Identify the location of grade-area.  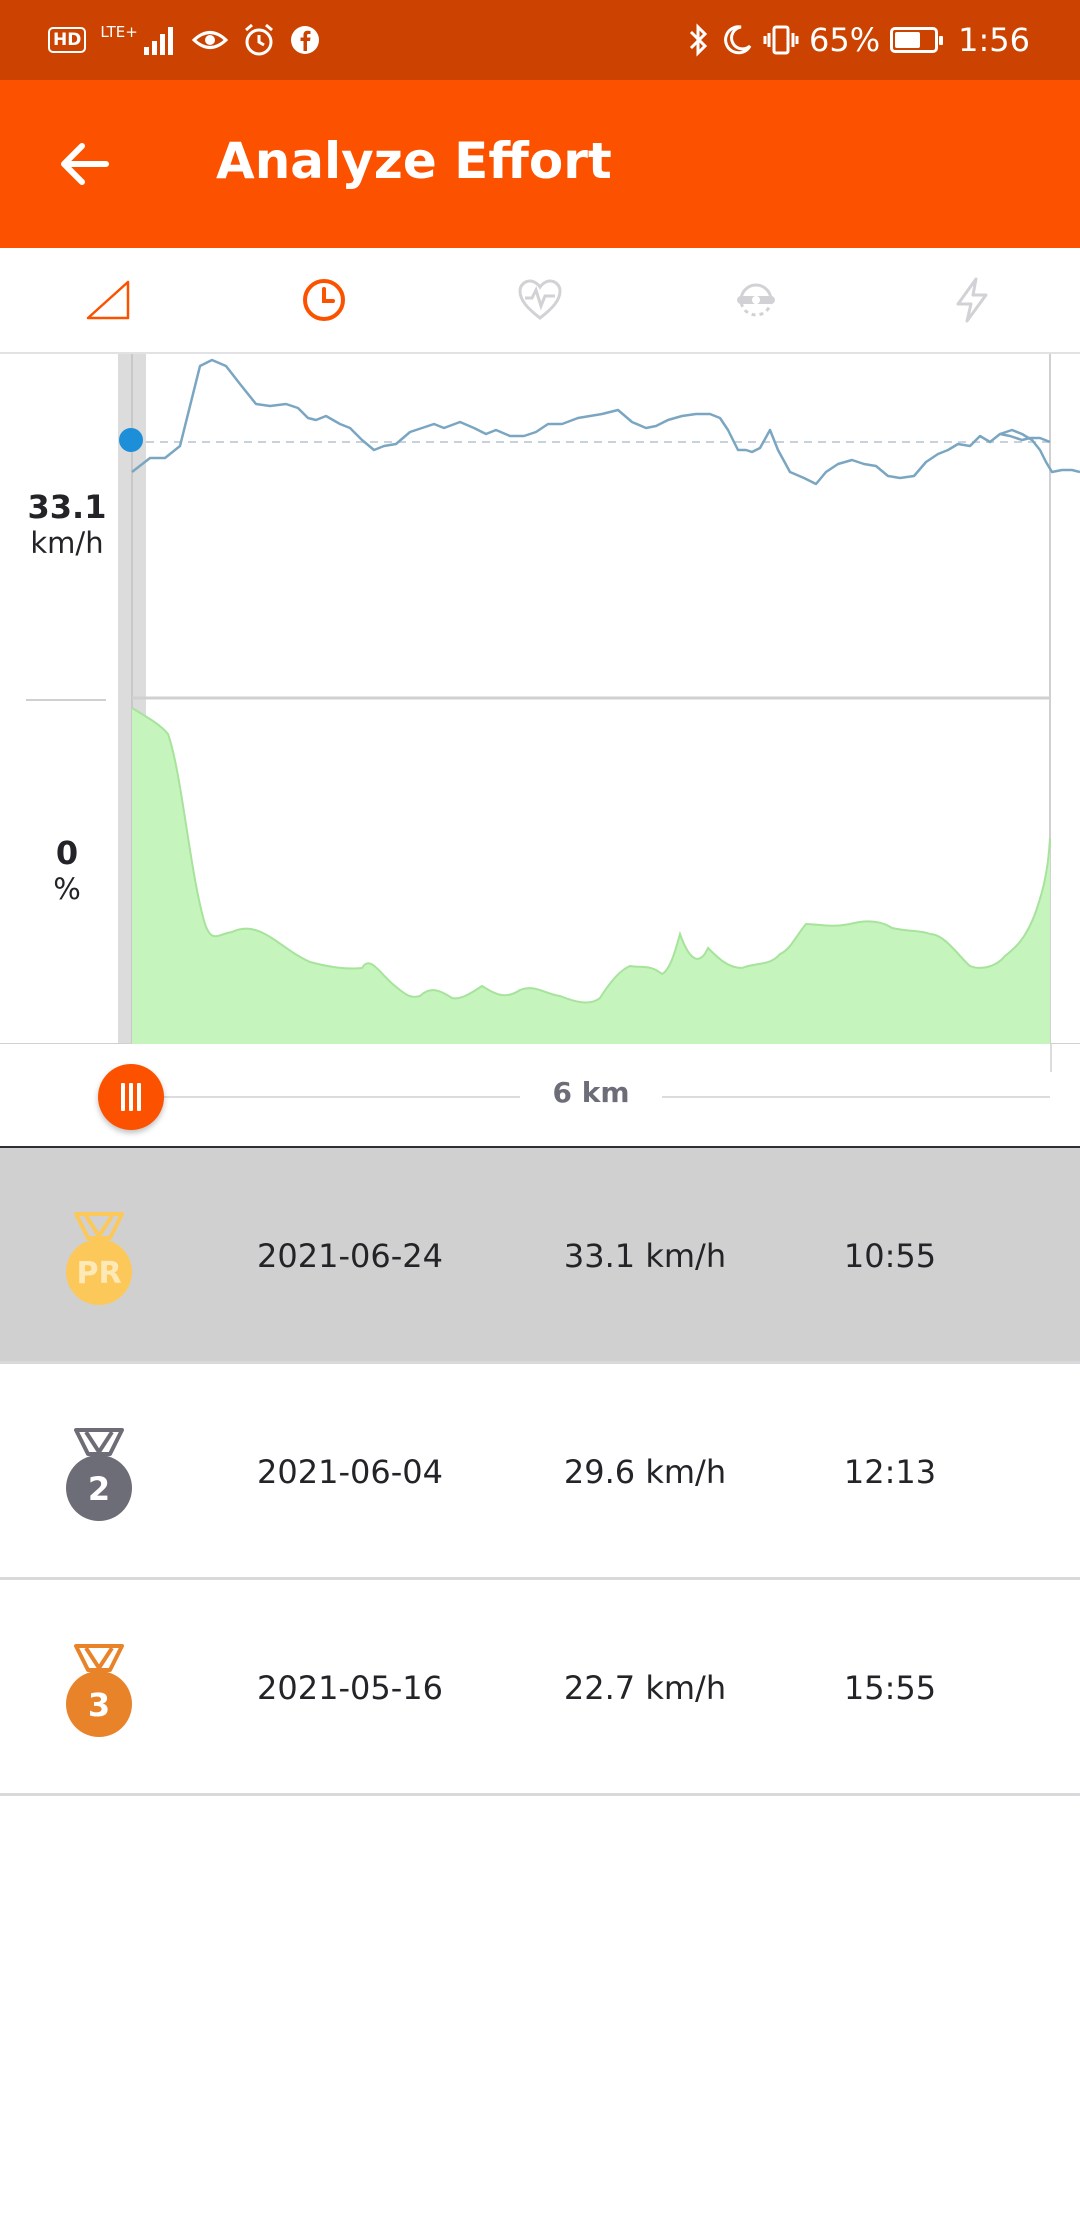
(591, 876).